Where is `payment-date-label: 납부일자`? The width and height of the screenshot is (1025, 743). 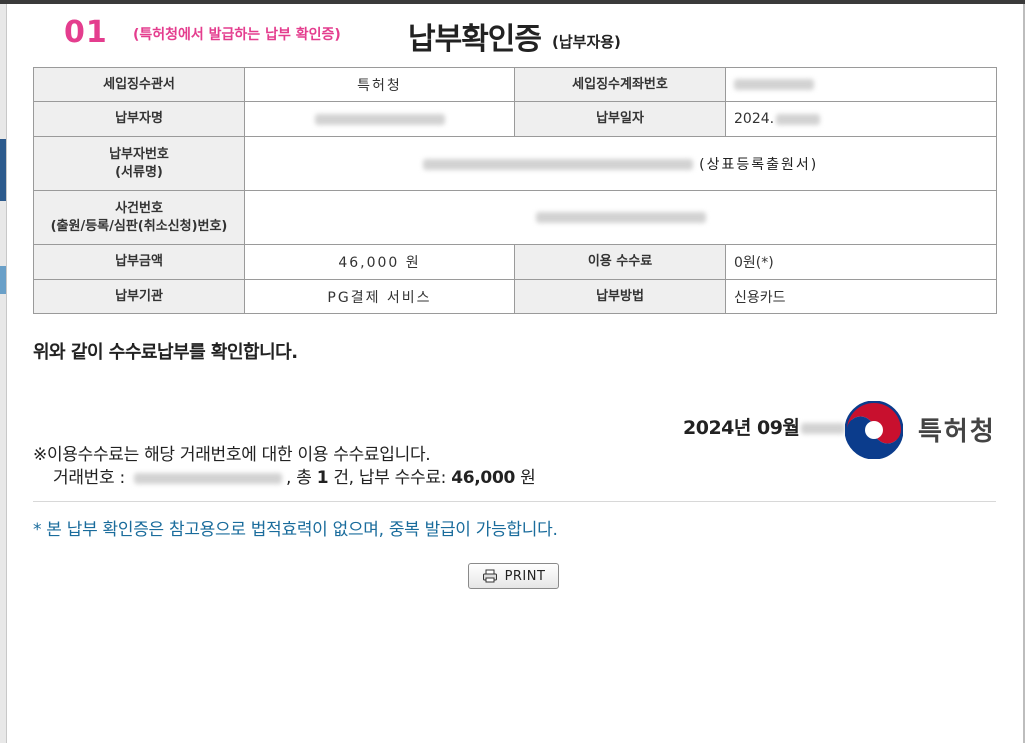 payment-date-label: 납부일자 is located at coordinates (620, 119).